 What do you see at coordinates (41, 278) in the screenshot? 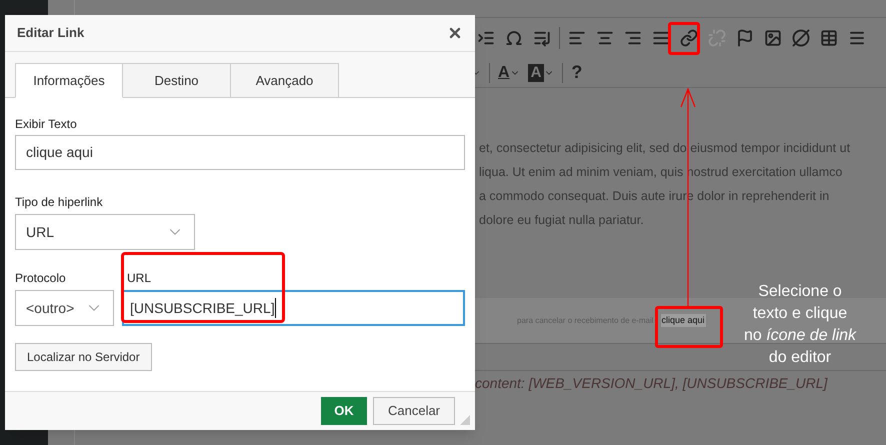
I see `field-label: Protocolo` at bounding box center [41, 278].